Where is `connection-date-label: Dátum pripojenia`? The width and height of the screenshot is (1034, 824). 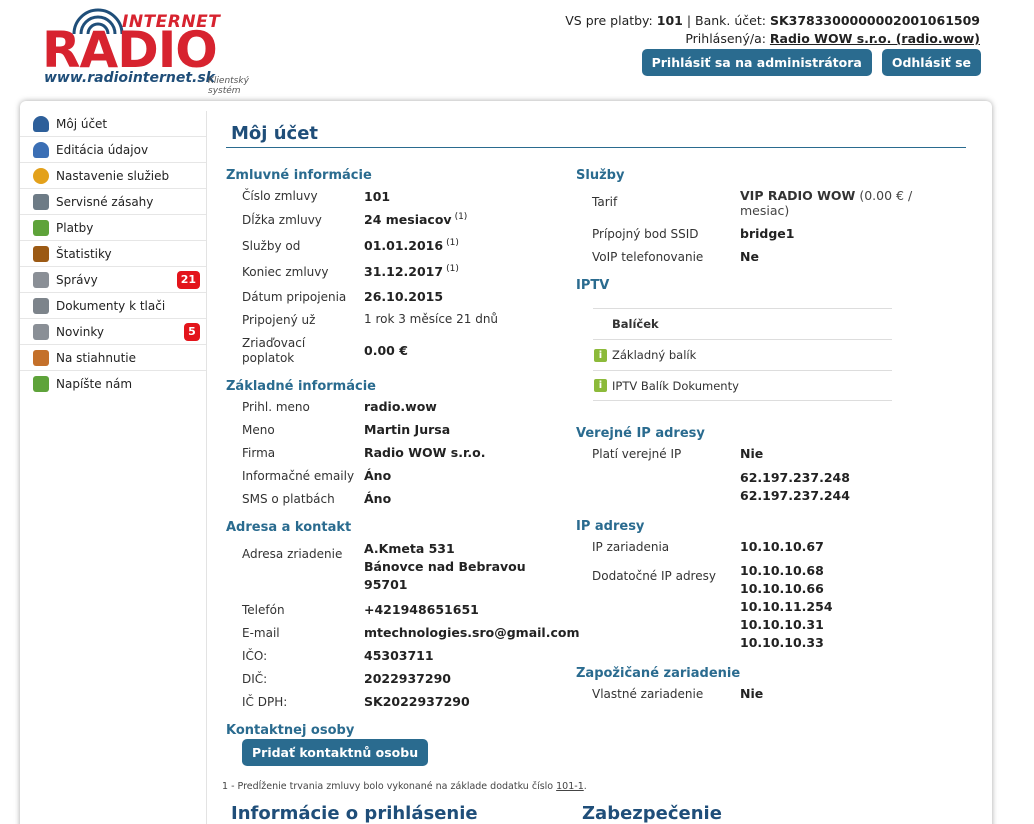
connection-date-label: Dátum pripojenia is located at coordinates (294, 297).